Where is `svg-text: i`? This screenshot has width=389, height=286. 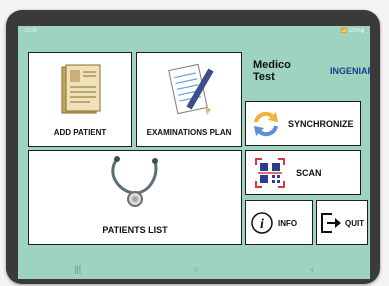
svg-text: i is located at coordinates (262, 224).